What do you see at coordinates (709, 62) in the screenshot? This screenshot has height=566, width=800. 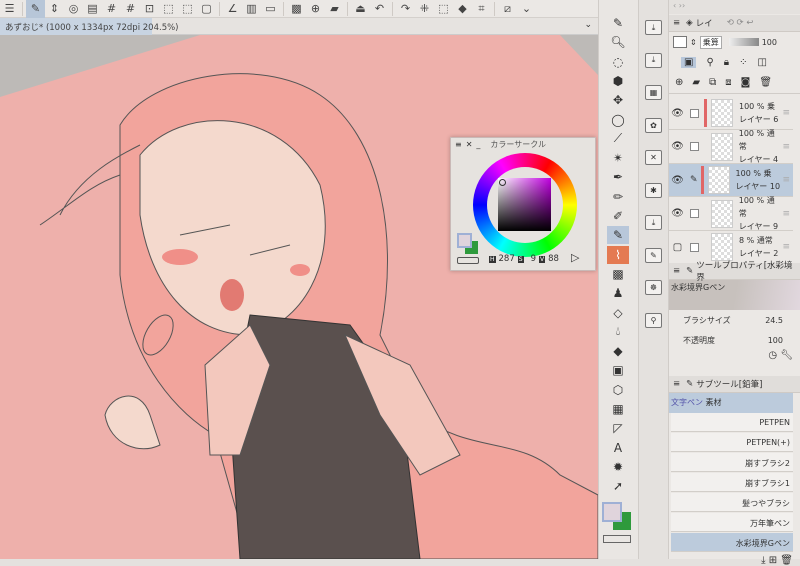 I see `reference-layer-icon: ⚲` at bounding box center [709, 62].